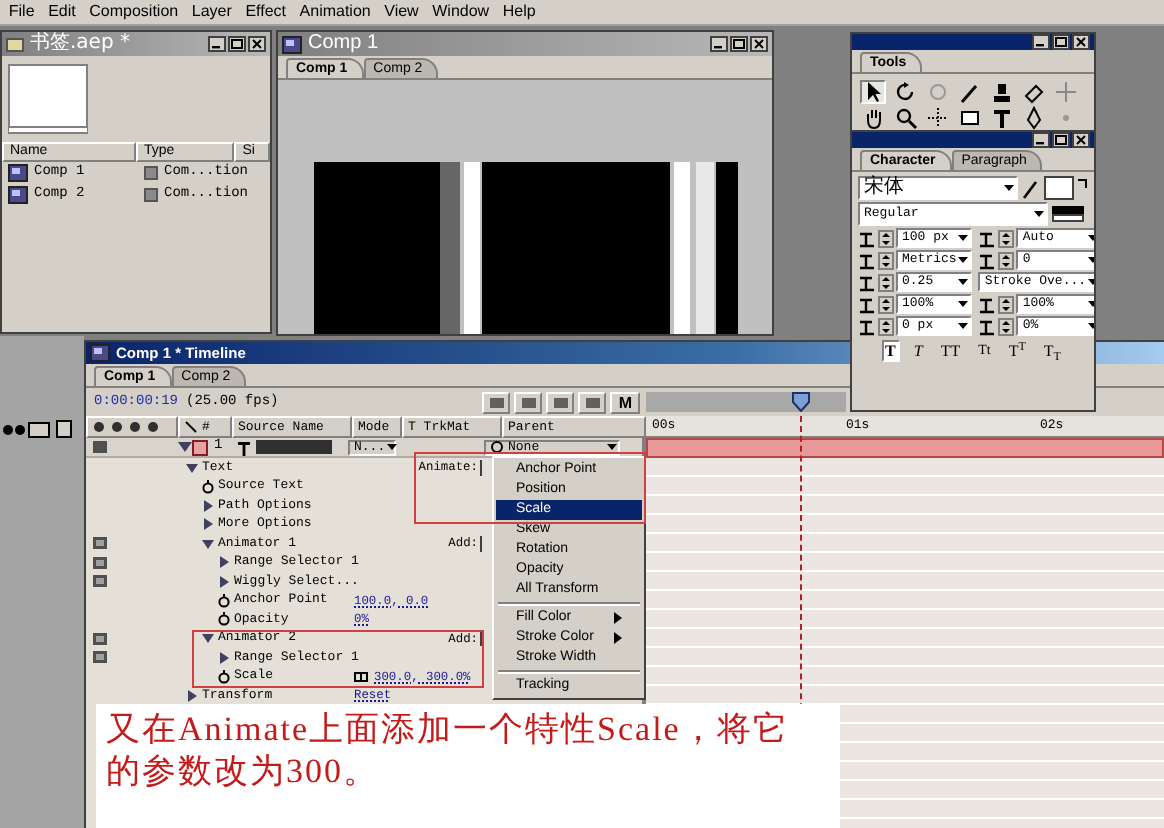  I want to click on brush-icon, so click(969, 92).